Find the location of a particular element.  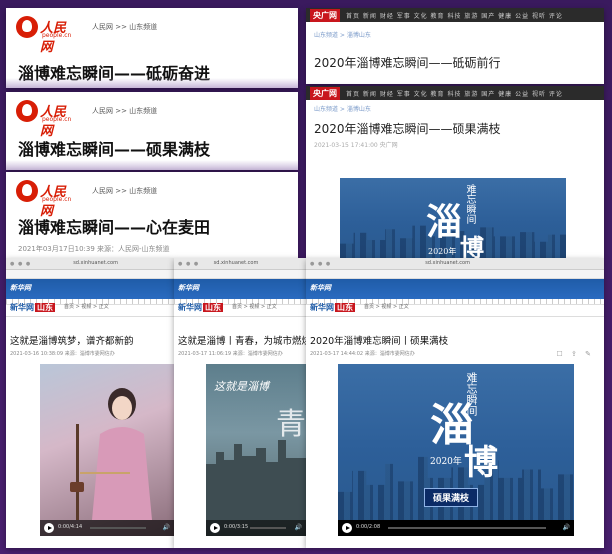

article-title: 淄博难忘瞬间——心在麦田 is located at coordinates (114, 227).